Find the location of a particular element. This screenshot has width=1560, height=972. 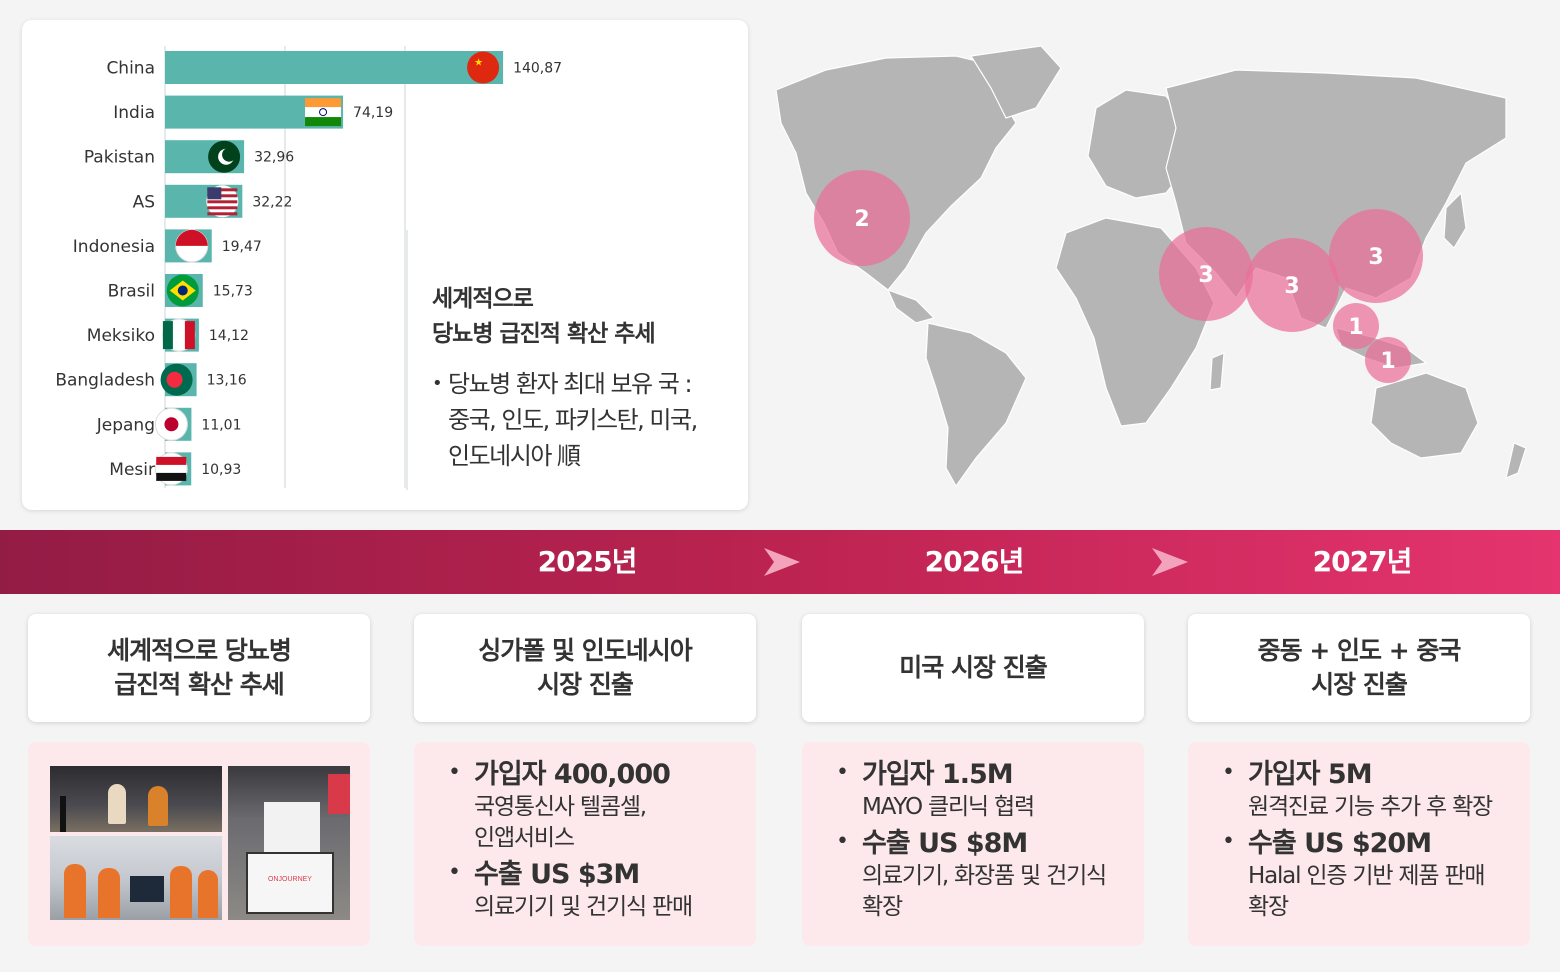

header-line1: 미국 시장 진출 is located at coordinates (973, 667).